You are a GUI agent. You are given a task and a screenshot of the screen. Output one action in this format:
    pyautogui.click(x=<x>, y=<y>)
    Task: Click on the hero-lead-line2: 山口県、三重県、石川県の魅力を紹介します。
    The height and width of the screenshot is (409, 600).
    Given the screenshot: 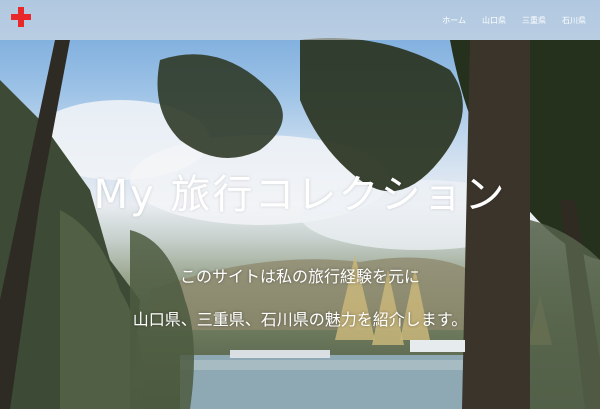 What is the action you would take?
    pyautogui.click(x=300, y=319)
    